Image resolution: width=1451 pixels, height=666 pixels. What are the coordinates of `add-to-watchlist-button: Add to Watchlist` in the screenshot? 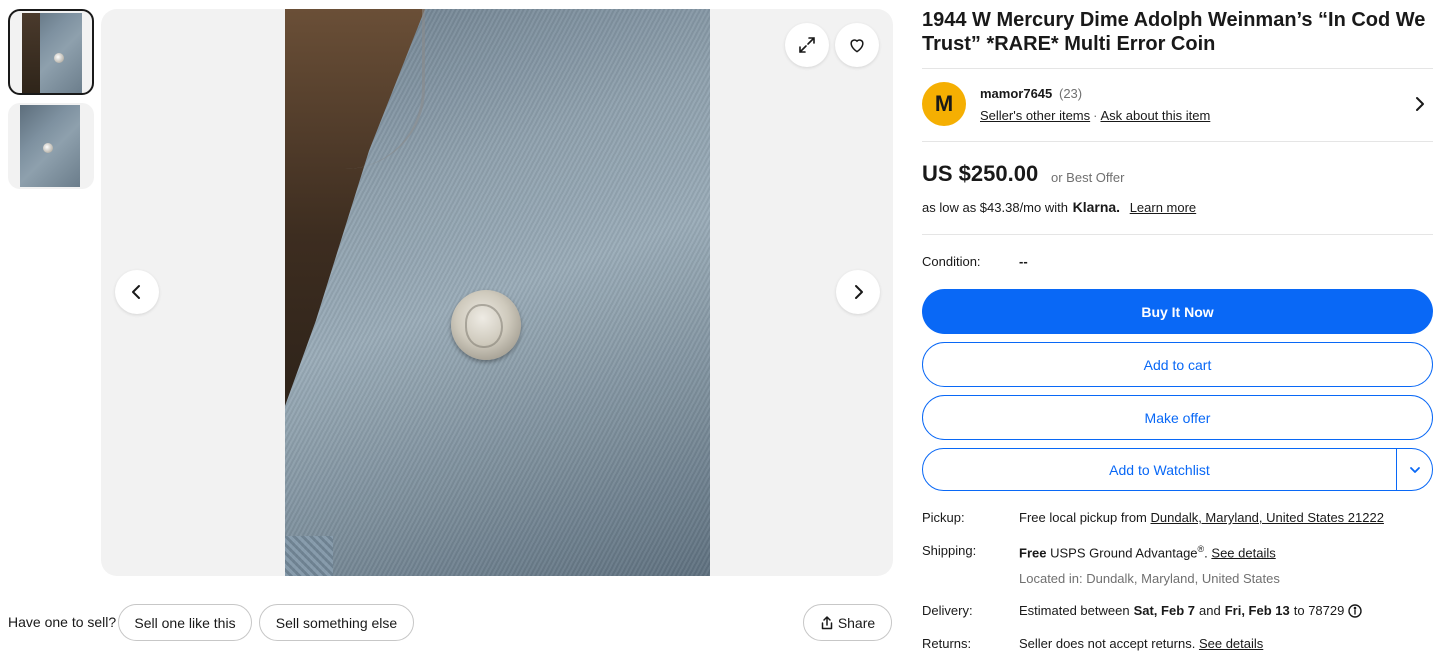 It's located at (1160, 469).